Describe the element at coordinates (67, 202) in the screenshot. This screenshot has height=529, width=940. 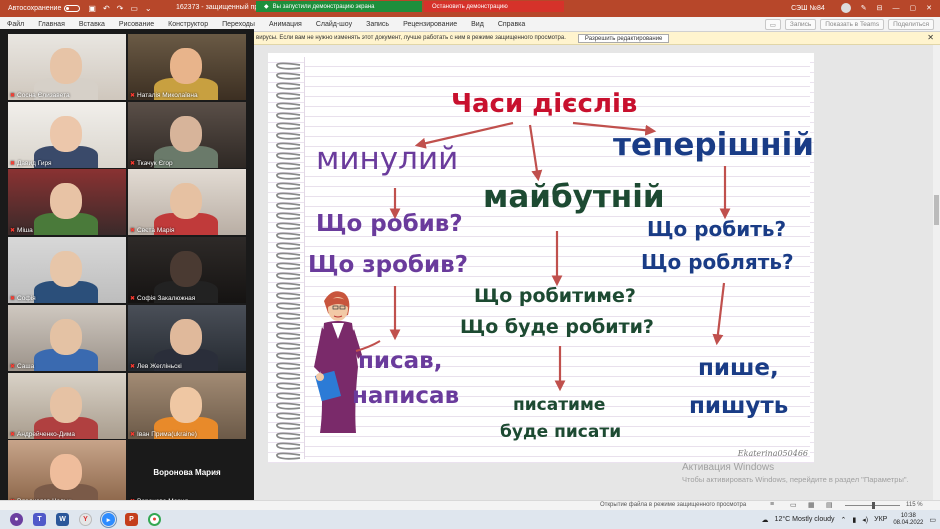
I see `participant-tile: ✖ Міша` at that location.